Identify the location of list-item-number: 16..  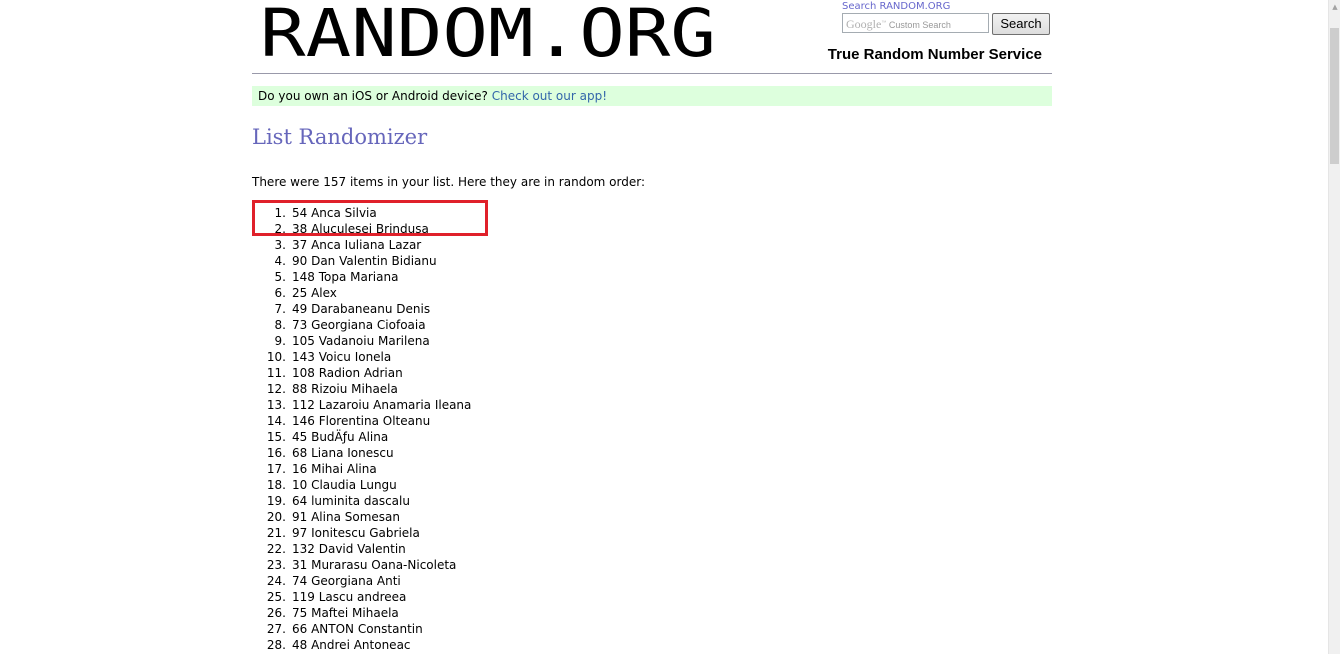
(276, 453).